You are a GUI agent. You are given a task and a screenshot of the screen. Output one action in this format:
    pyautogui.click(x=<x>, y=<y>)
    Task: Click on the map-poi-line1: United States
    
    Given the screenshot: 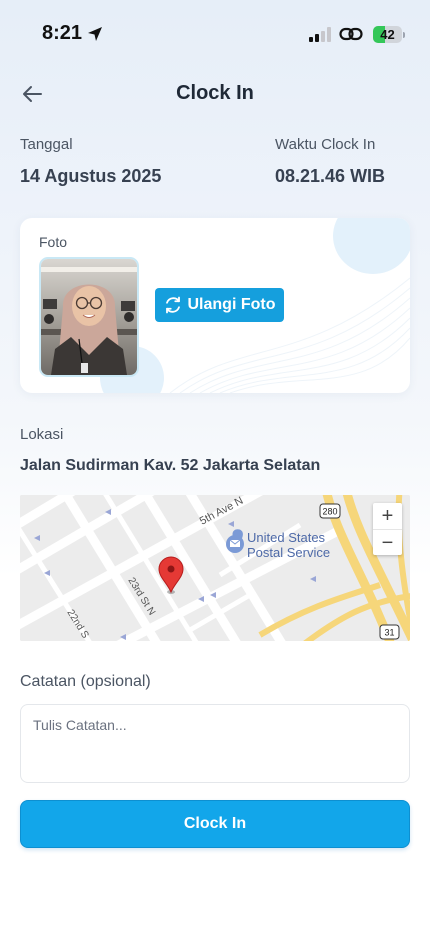 What is the action you would take?
    pyautogui.click(x=286, y=537)
    